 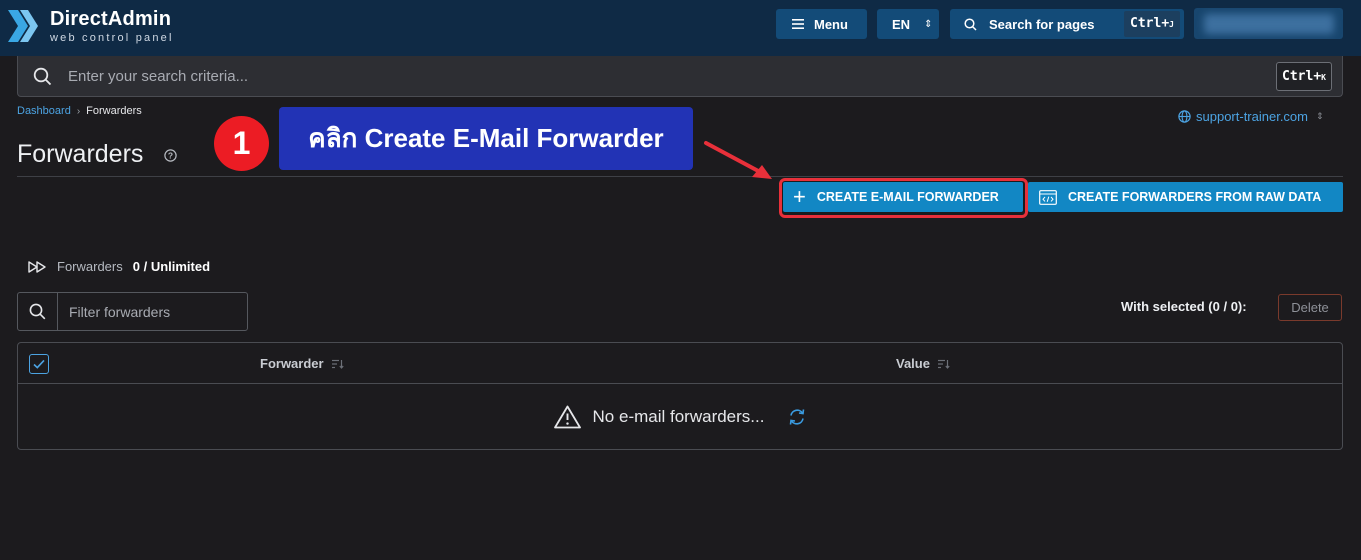 What do you see at coordinates (680, 176) in the screenshot?
I see `title-divider` at bounding box center [680, 176].